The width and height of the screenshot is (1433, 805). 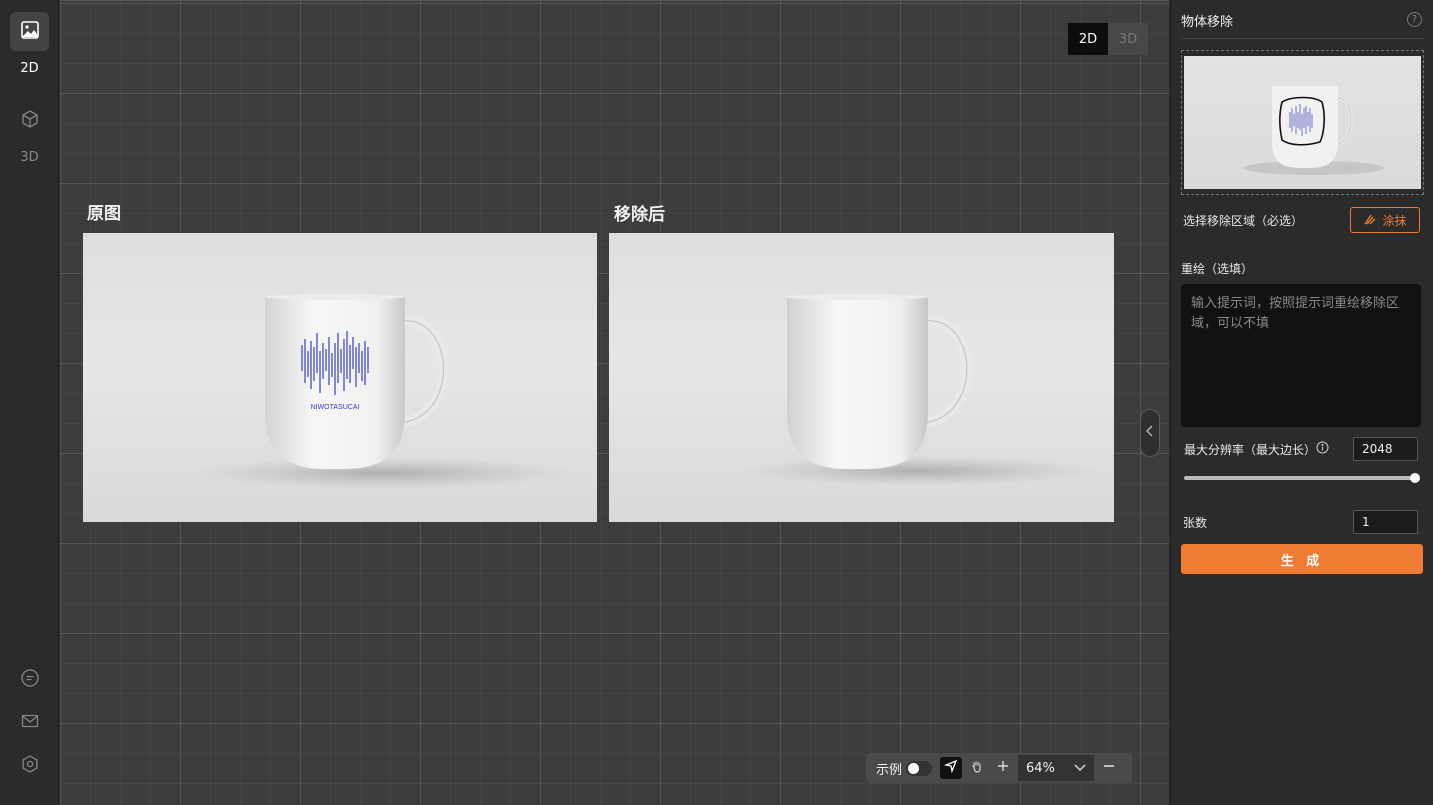 What do you see at coordinates (1302, 559) in the screenshot?
I see `generate-button: 生 成` at bounding box center [1302, 559].